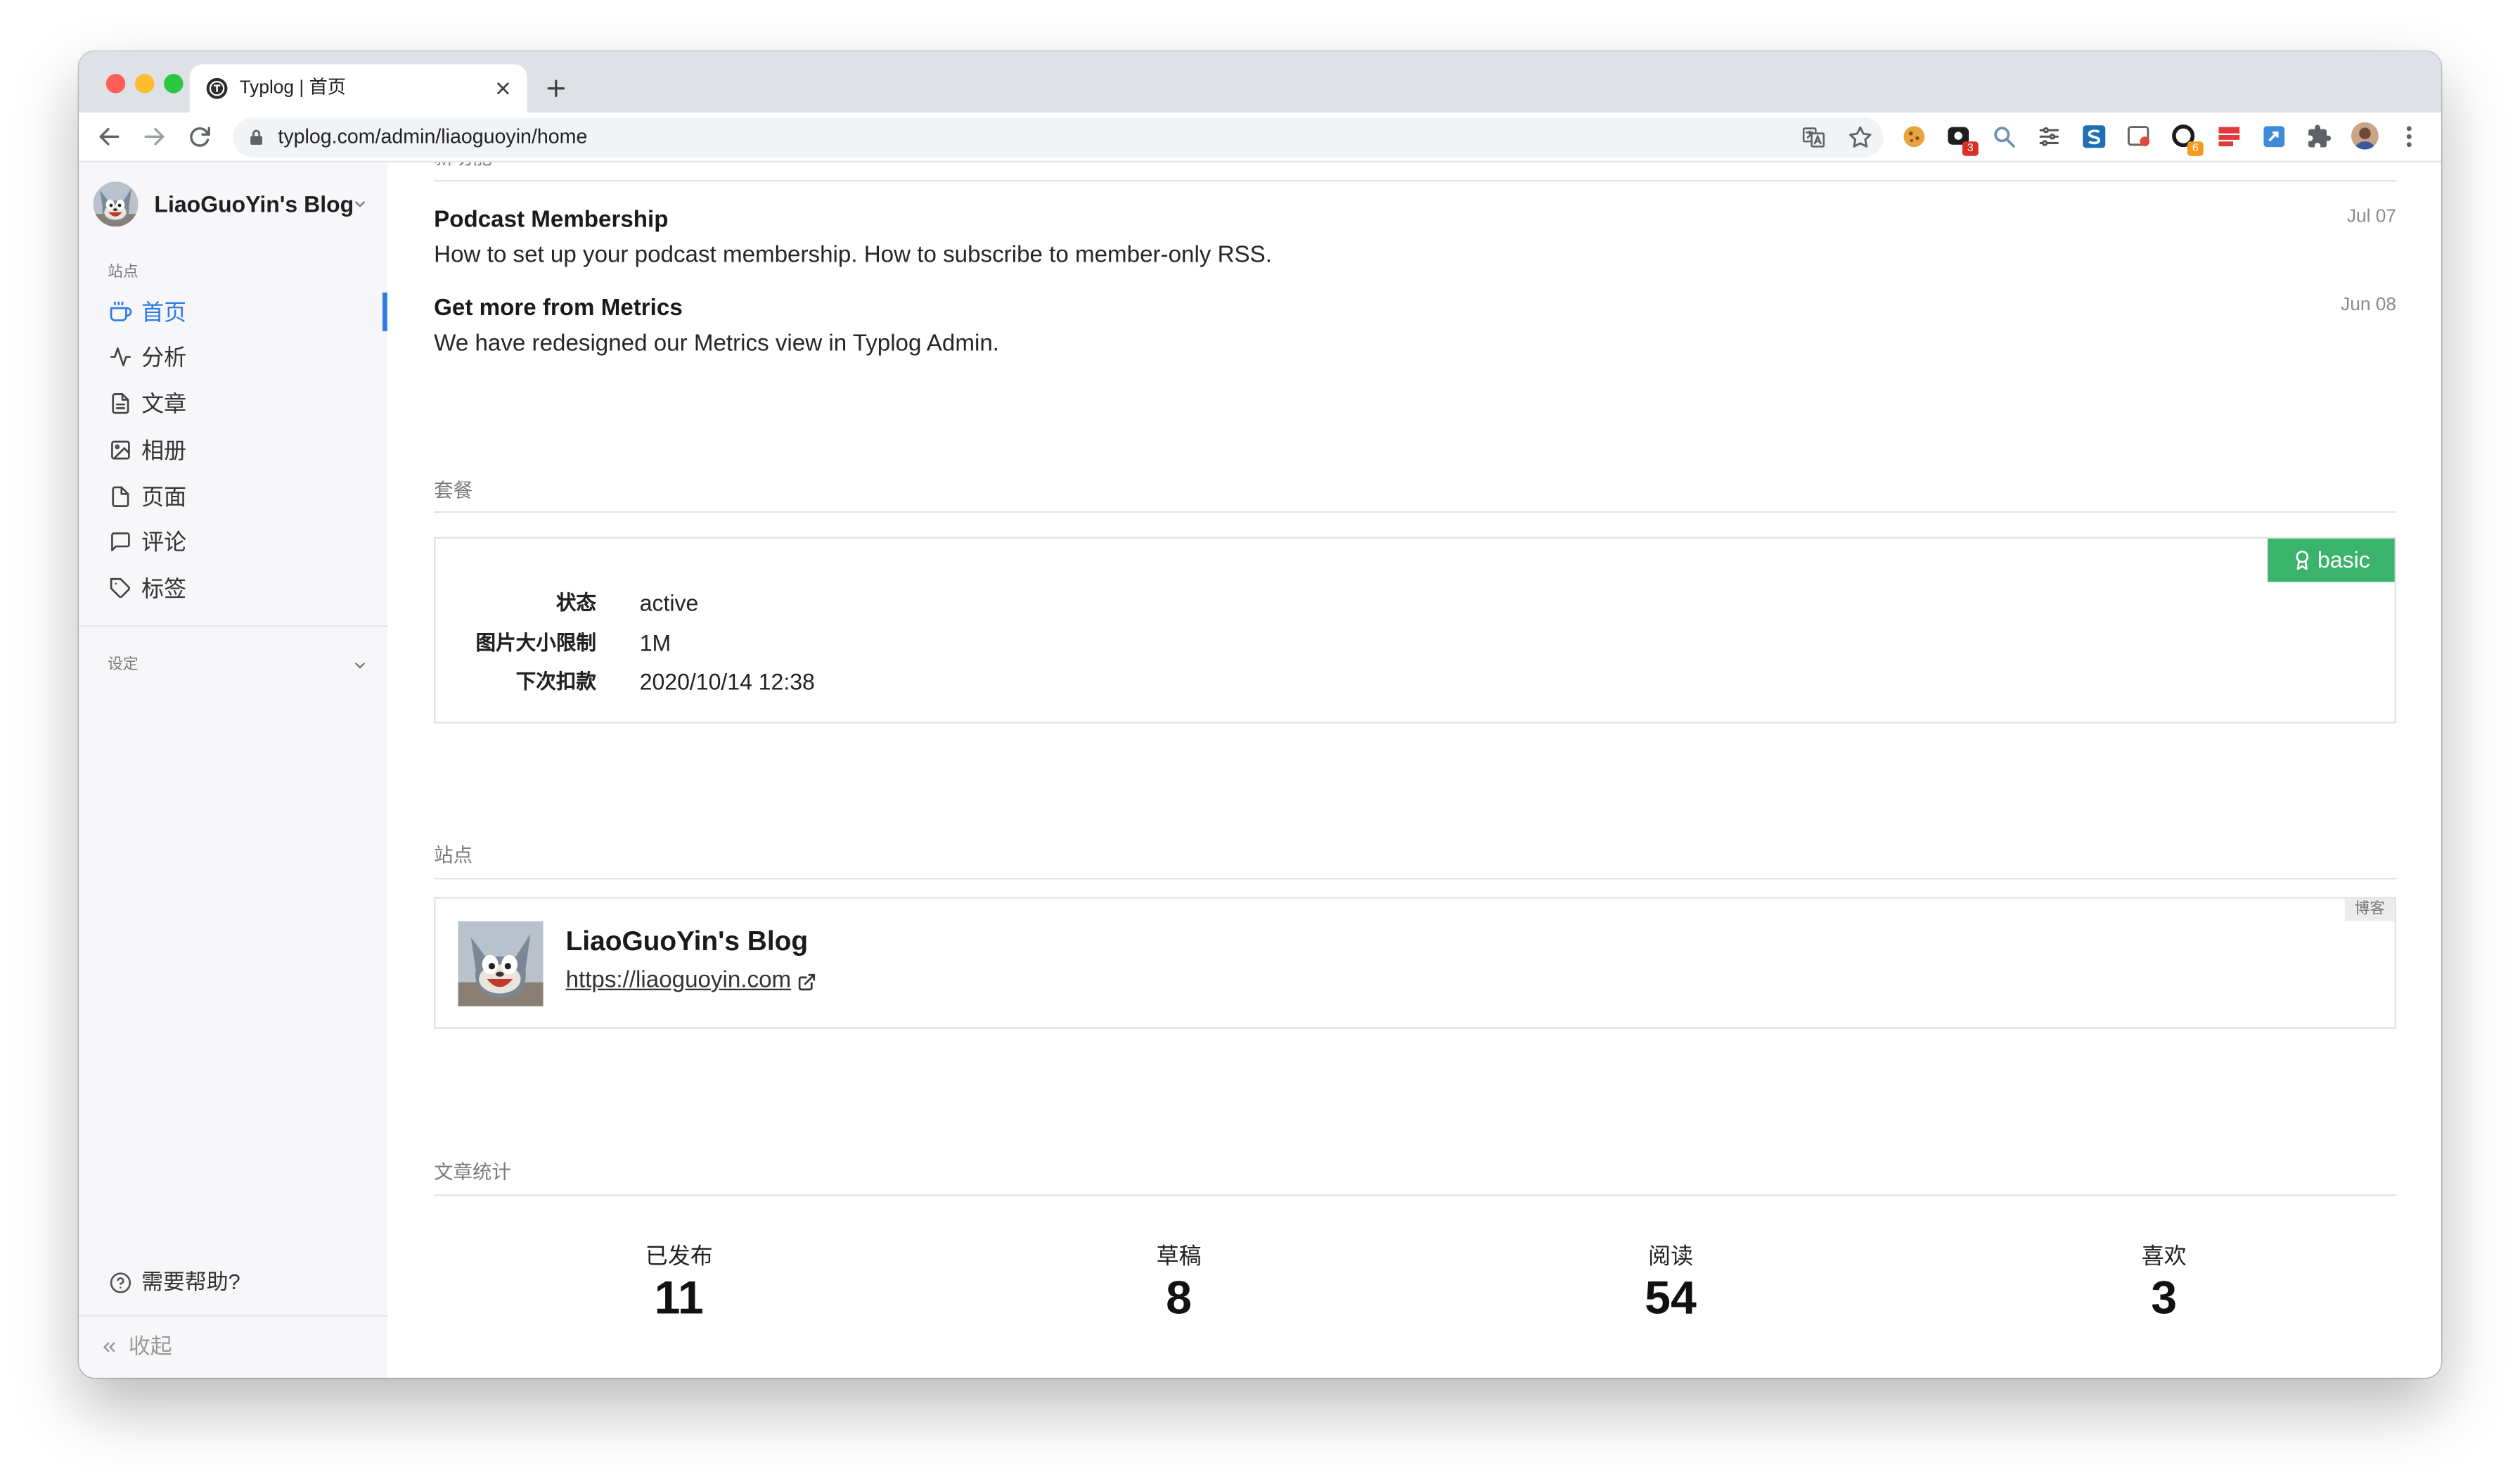 The width and height of the screenshot is (2520, 1484). What do you see at coordinates (575, 603) in the screenshot?
I see `plan-status-label: 状态` at bounding box center [575, 603].